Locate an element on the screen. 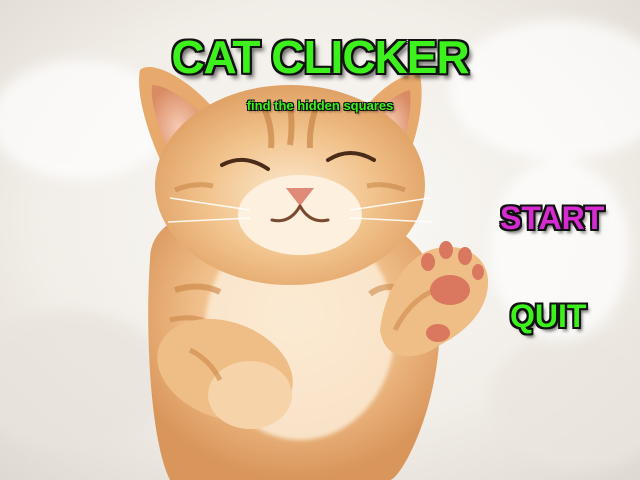 This screenshot has width=640, height=480. game-subtitle: find the hidden squares is located at coordinates (320, 105).